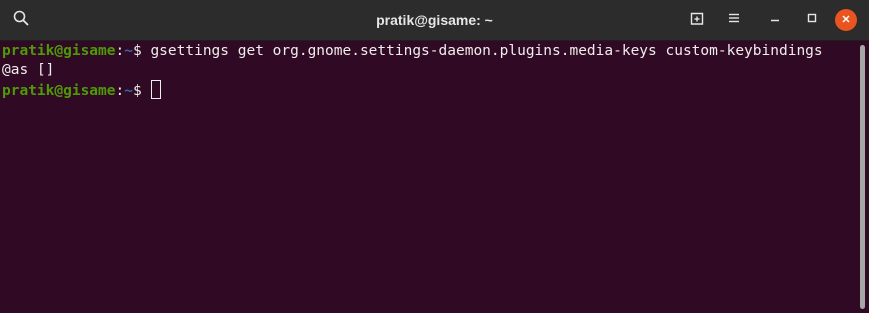 Image resolution: width=869 pixels, height=313 pixels. I want to click on close-button, so click(846, 20).